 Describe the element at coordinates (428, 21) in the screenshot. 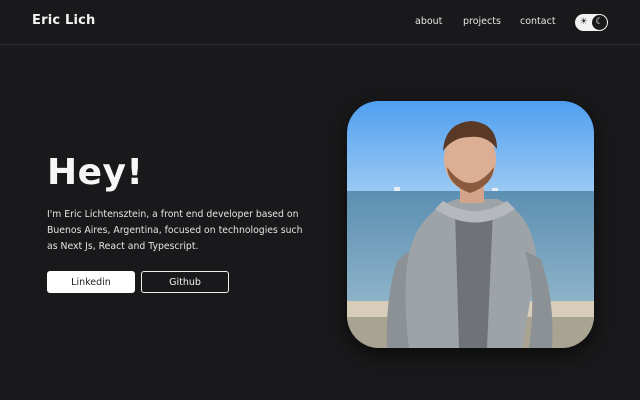

I see `nav-link-about: about` at that location.